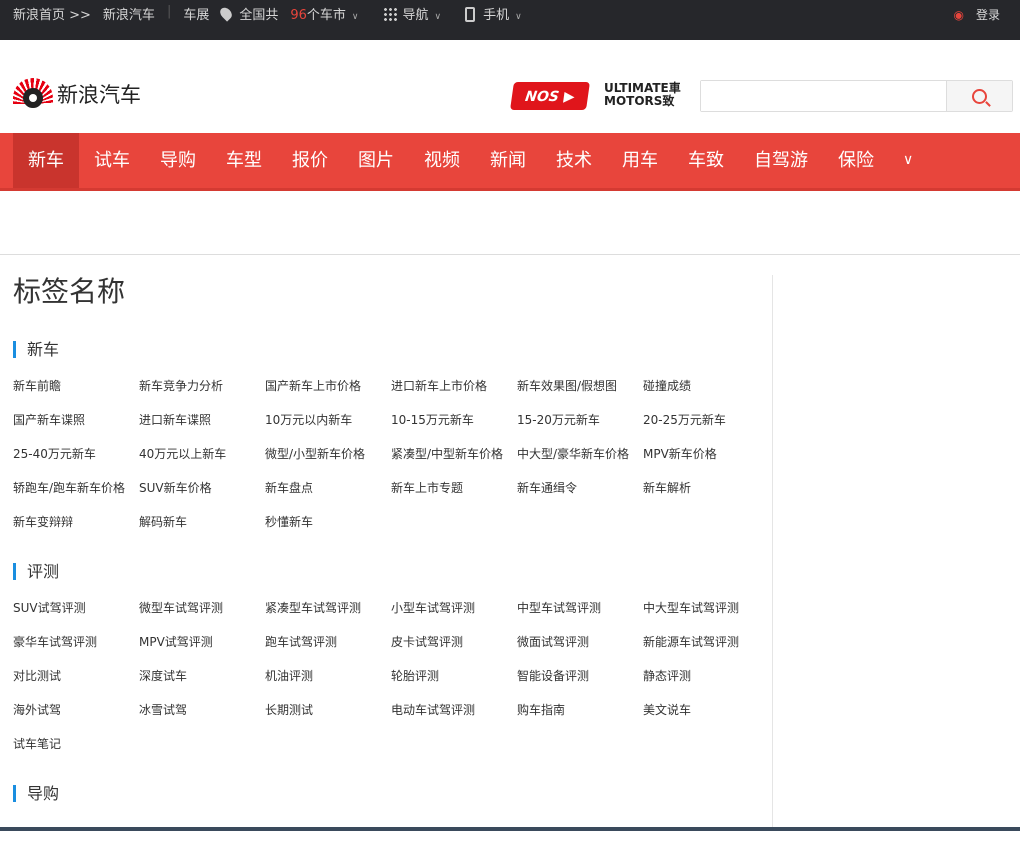  I want to click on sina-auto-link: 新浪汽车, so click(129, 13).